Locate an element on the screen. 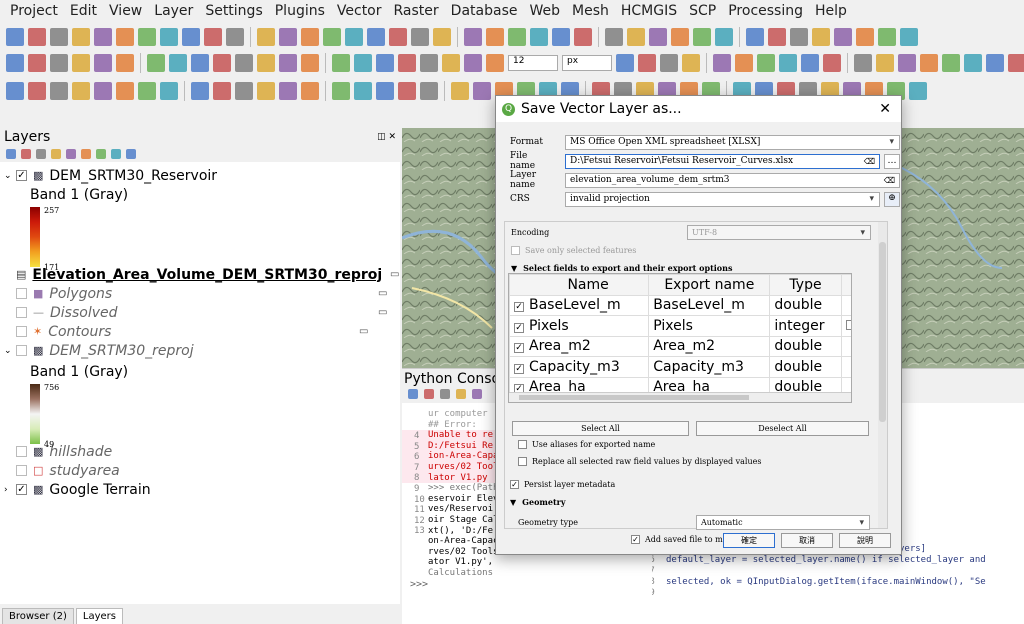  console-prompt: >>> is located at coordinates (419, 585).